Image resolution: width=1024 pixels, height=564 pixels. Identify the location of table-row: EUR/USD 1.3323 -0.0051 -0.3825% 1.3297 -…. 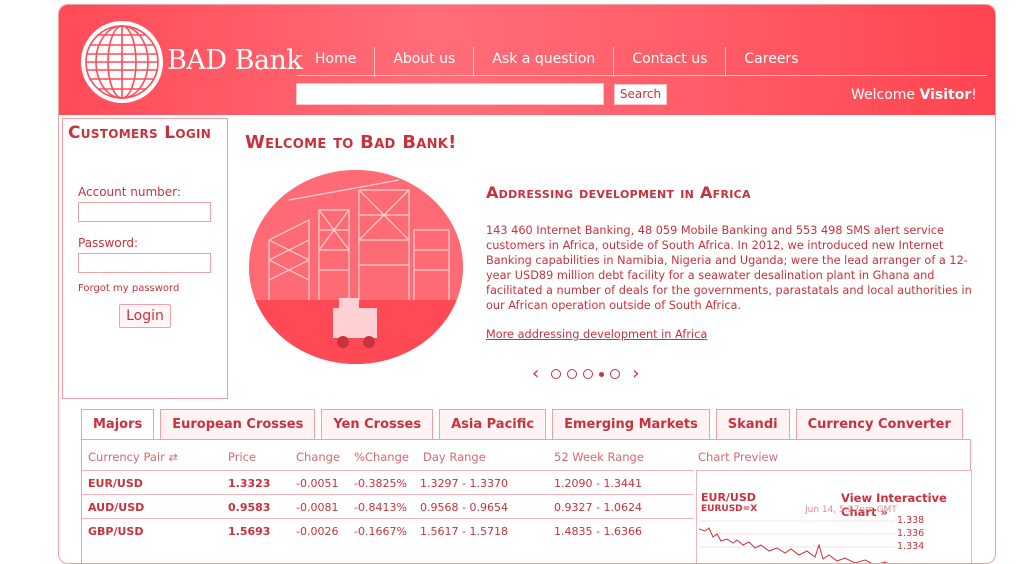
(388, 482).